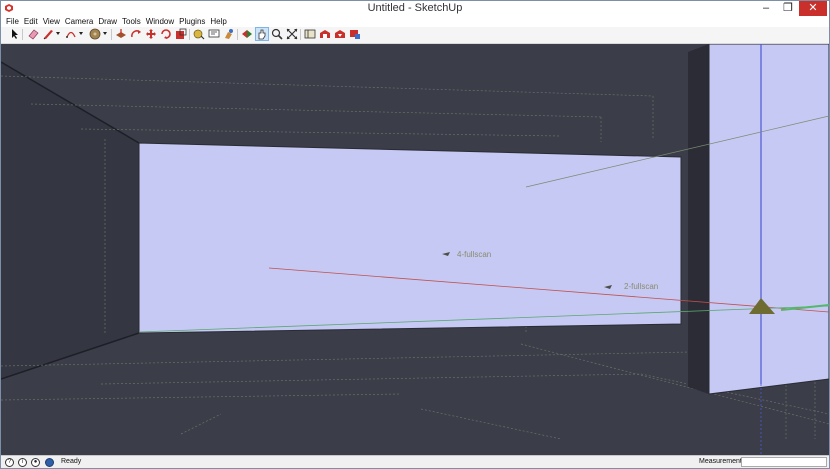 Image resolution: width=830 pixels, height=469 pixels. Describe the element at coordinates (181, 34) in the screenshot. I see `scale-tool-icon` at that location.